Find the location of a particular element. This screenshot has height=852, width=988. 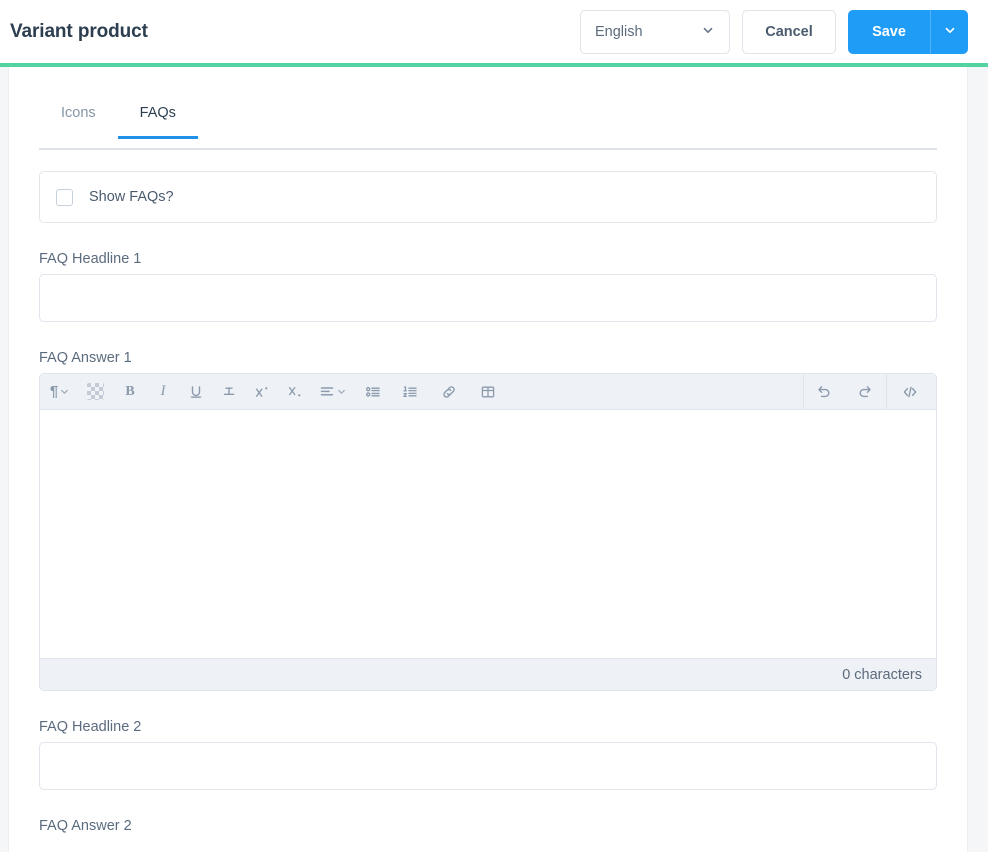

faq-headline-2-input is located at coordinates (488, 766).